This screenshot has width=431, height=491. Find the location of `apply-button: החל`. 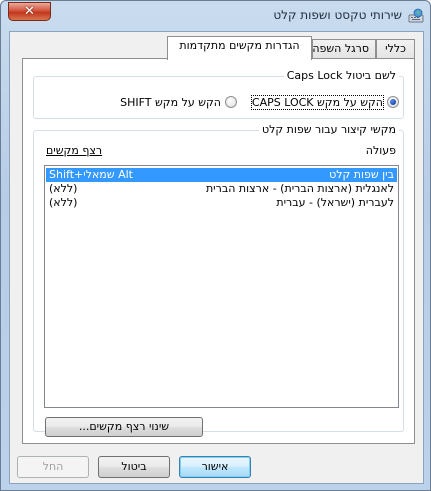

apply-button: החל is located at coordinates (53, 467).